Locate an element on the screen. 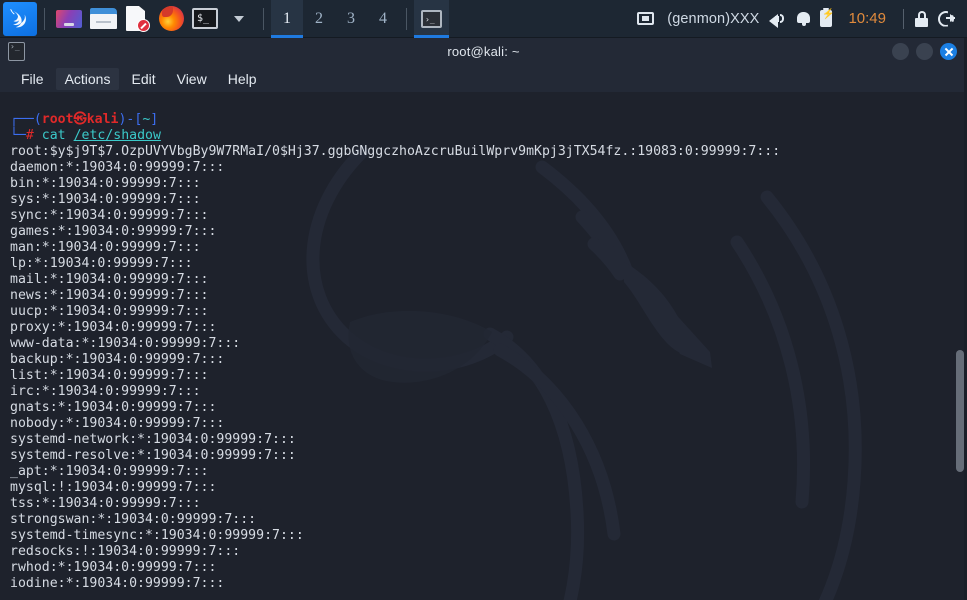 The height and width of the screenshot is (600, 967). chevron-down-icon is located at coordinates (239, 18).